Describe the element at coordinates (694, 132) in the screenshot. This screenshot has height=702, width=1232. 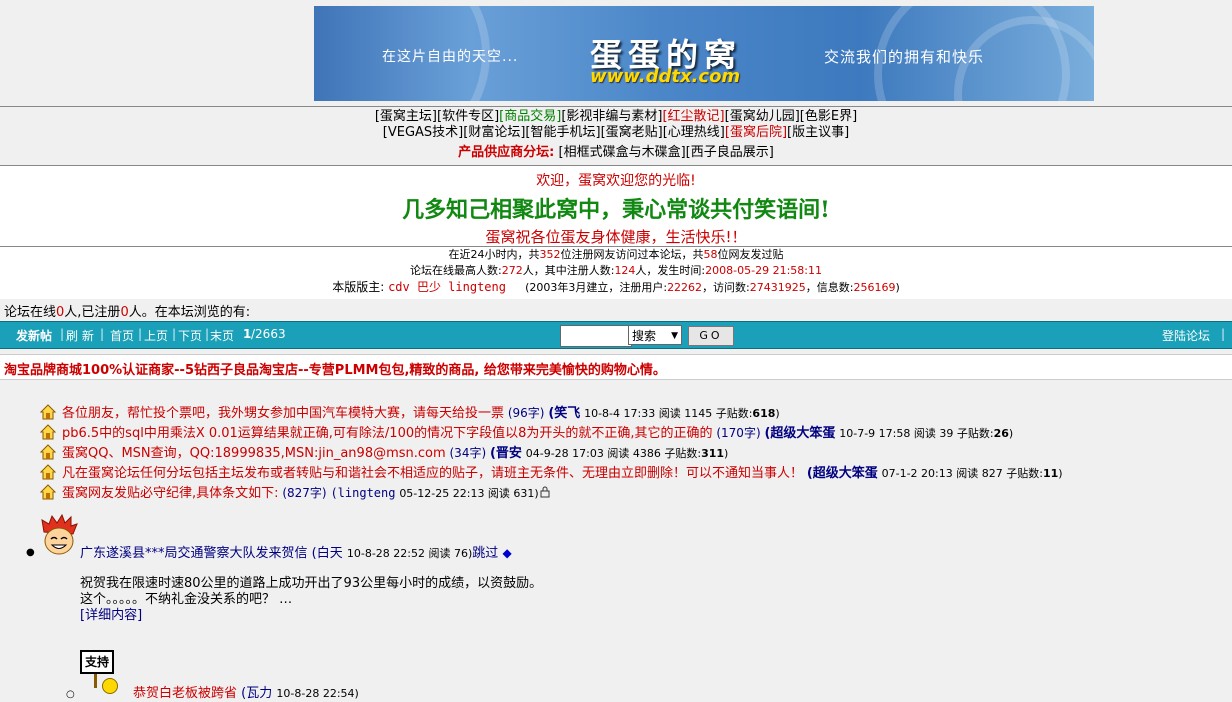
I see `nav-link-psychology: [心理热线]` at that location.